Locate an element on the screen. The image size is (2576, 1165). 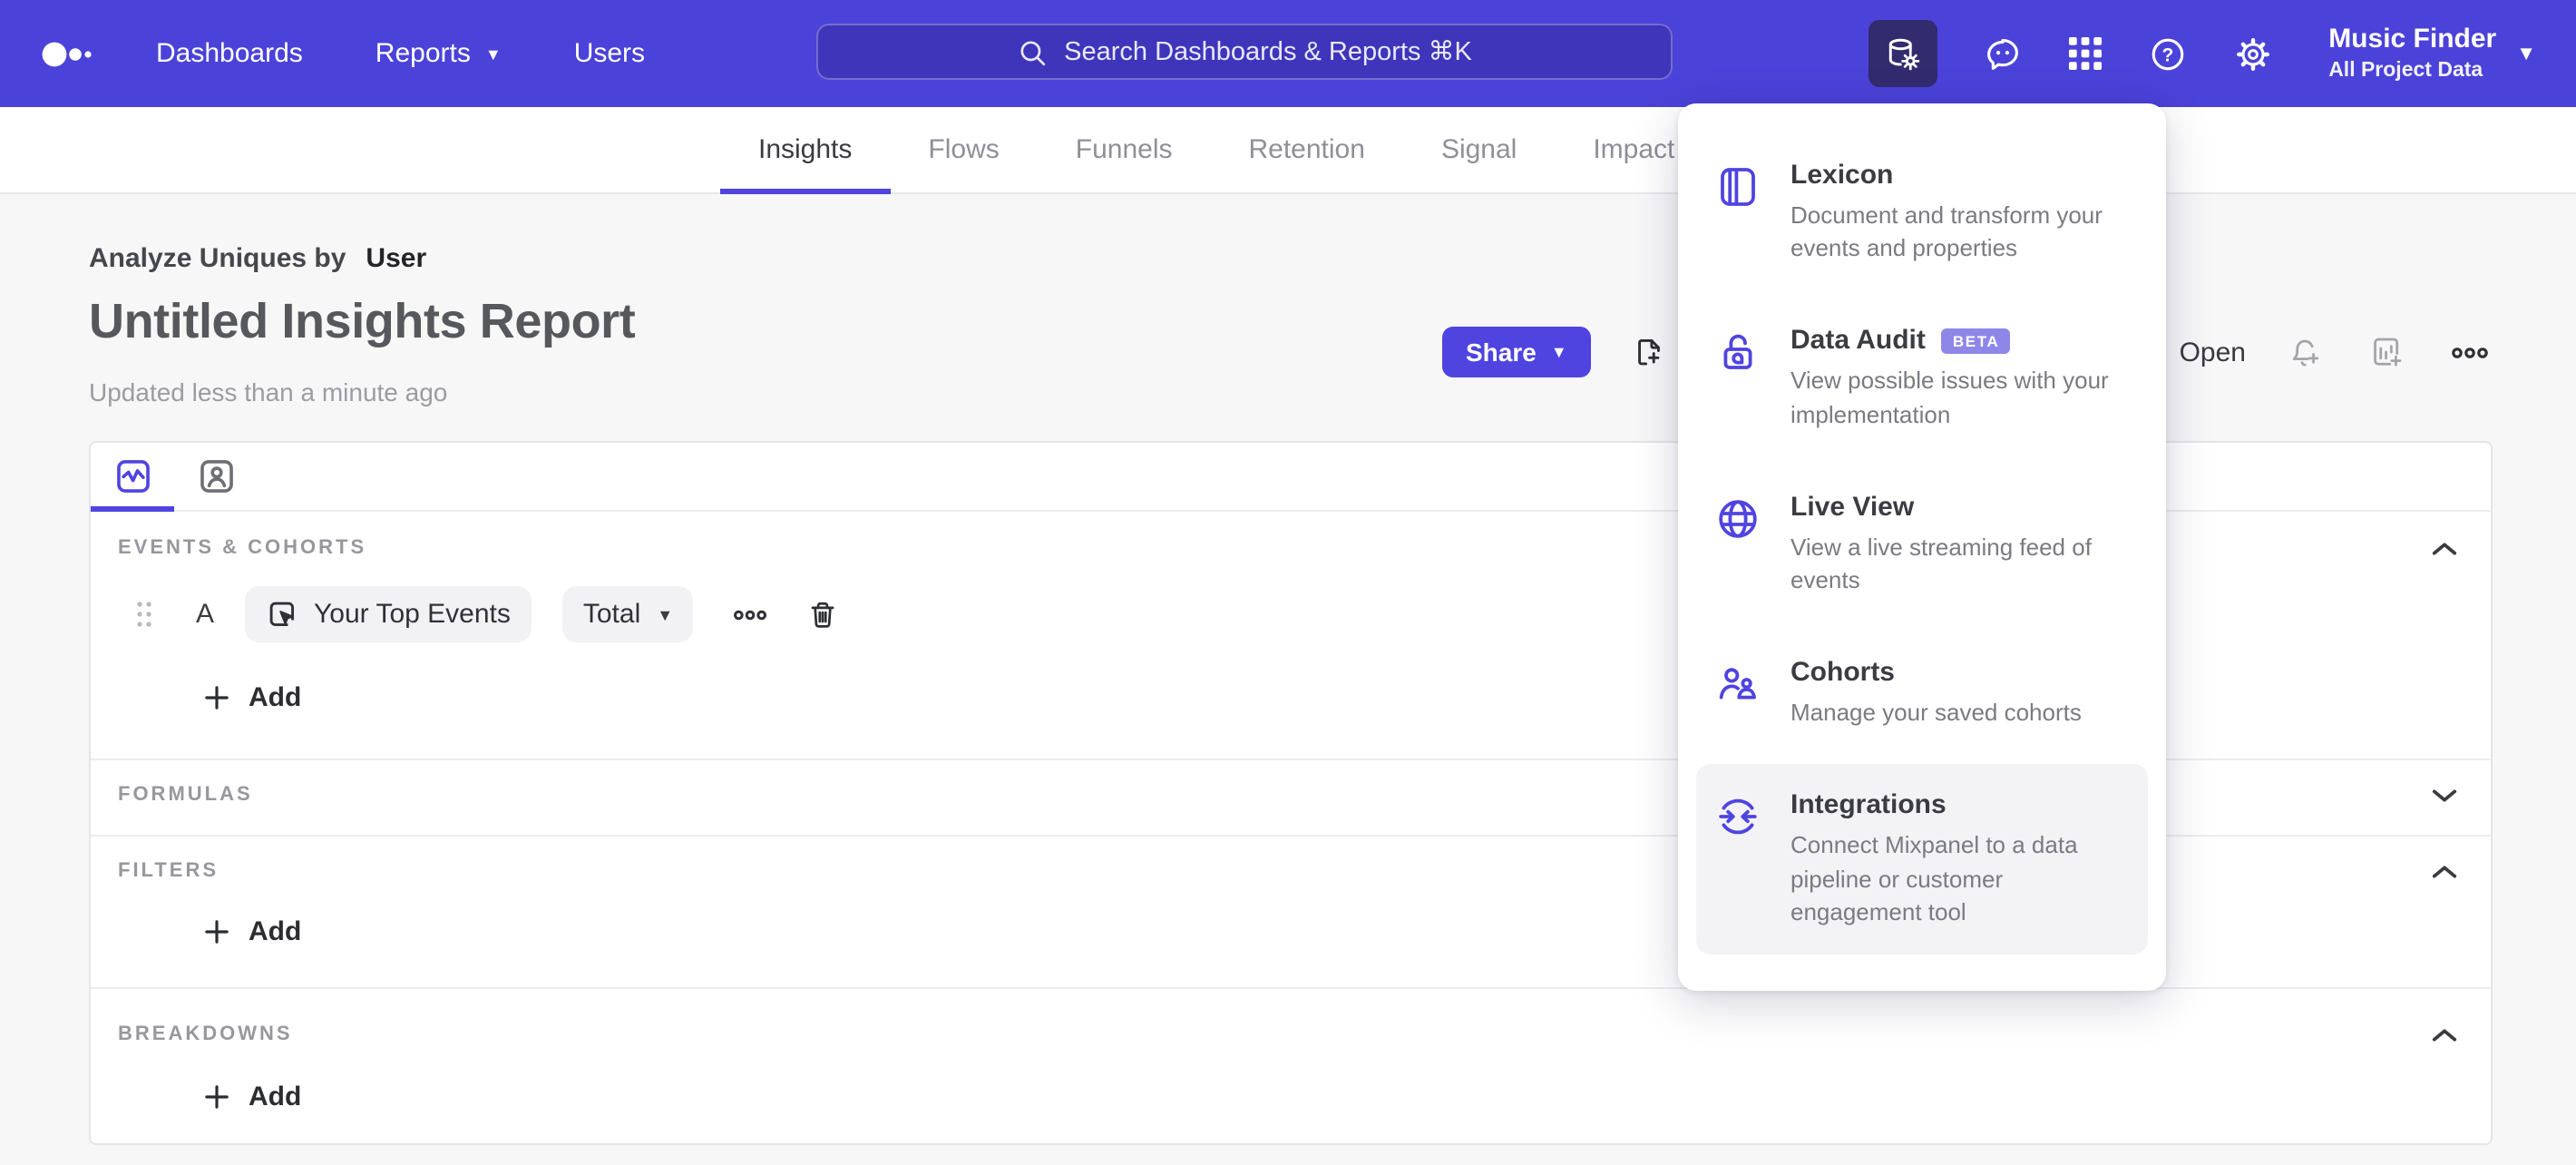
menu-item-text: Cohorts Manage your saved cohorts is located at coordinates (1936, 693).